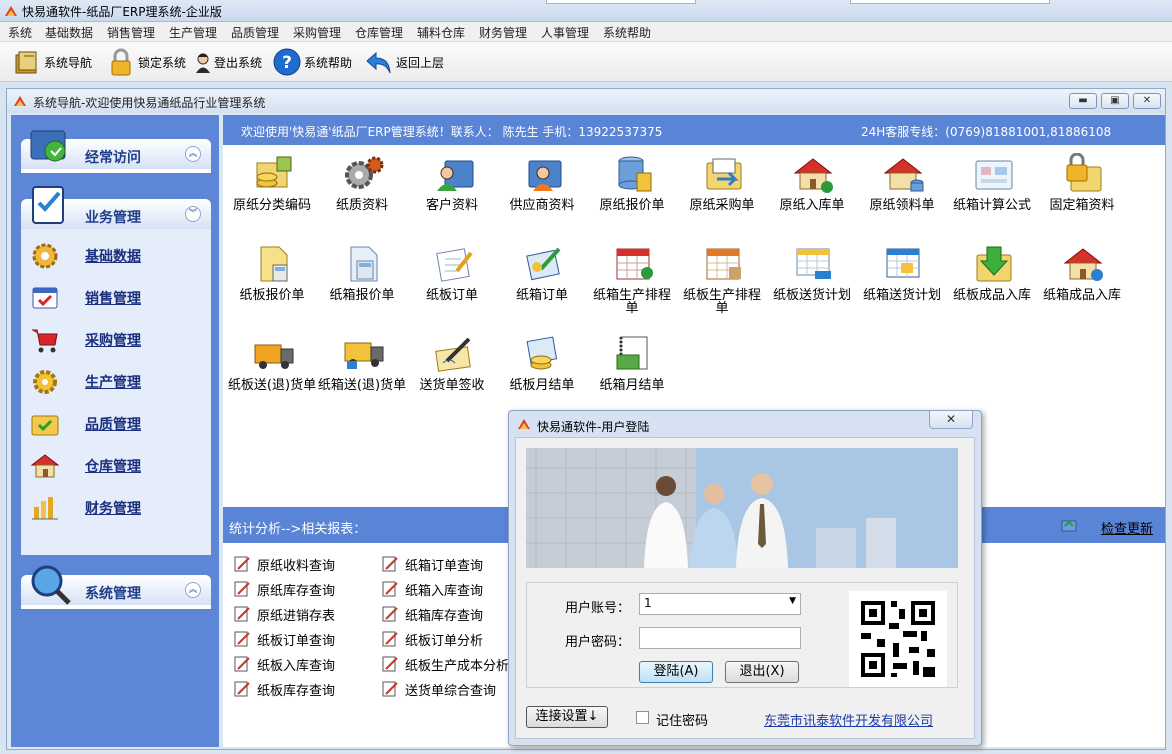  Describe the element at coordinates (598, 608) in the screenshot. I see `user-label: 用户账号：` at that location.